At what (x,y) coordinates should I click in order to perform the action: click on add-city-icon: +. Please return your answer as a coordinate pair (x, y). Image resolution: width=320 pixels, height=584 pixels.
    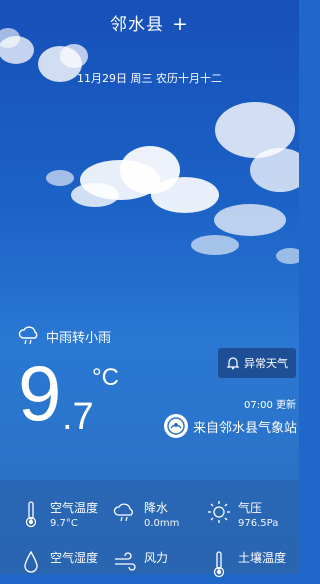
    Looking at the image, I should click on (180, 24).